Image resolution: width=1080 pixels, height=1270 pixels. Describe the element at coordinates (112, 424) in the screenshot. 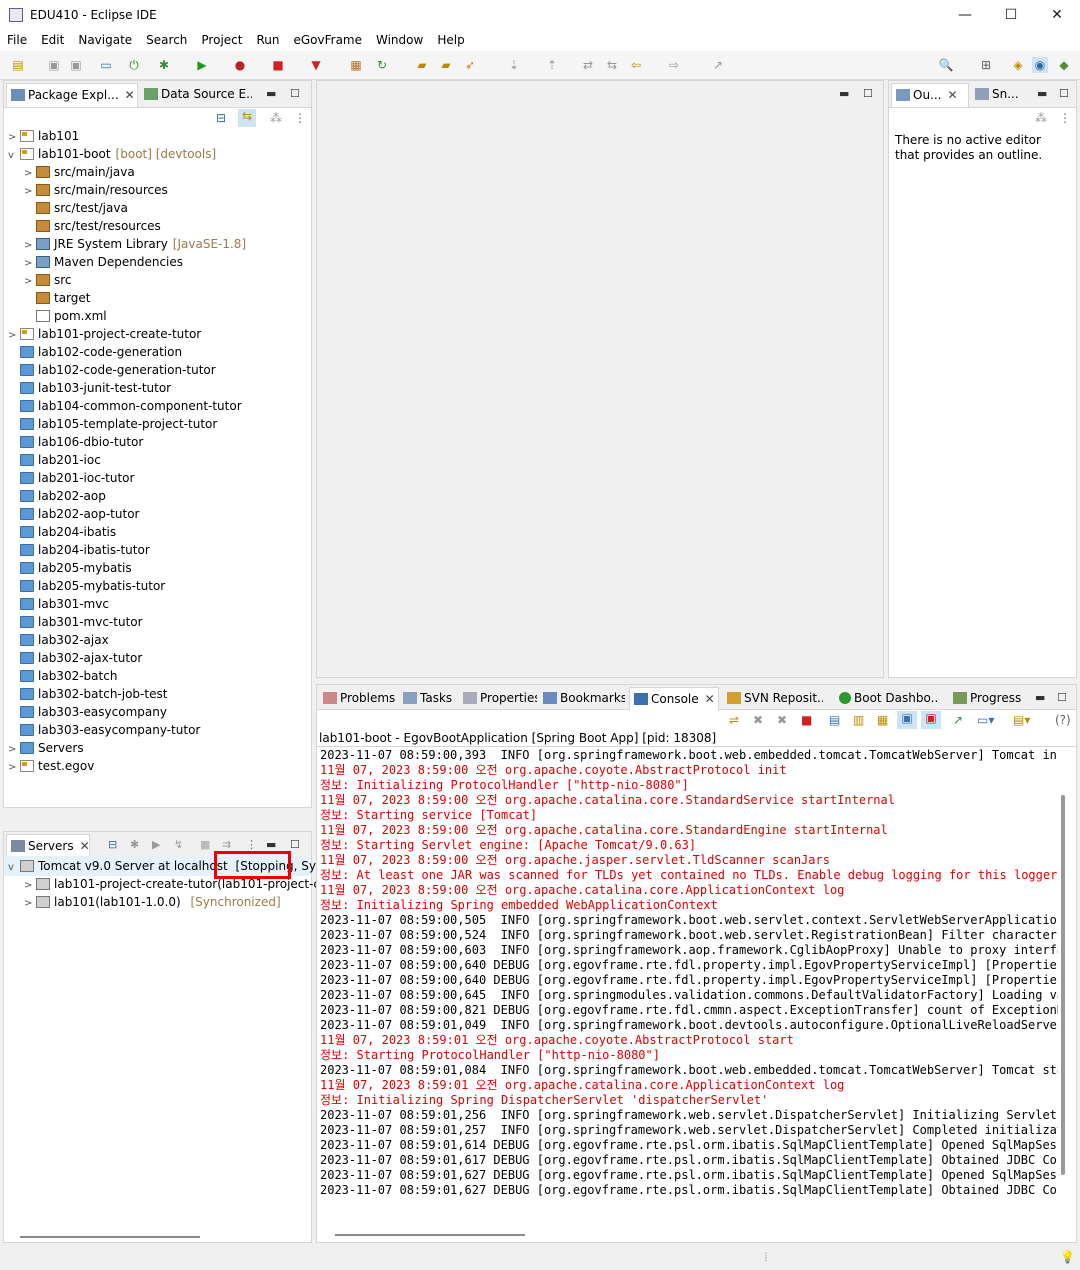

I see `tree-item-lab105-template-project-tutor: lab105-template-project-tutor` at that location.